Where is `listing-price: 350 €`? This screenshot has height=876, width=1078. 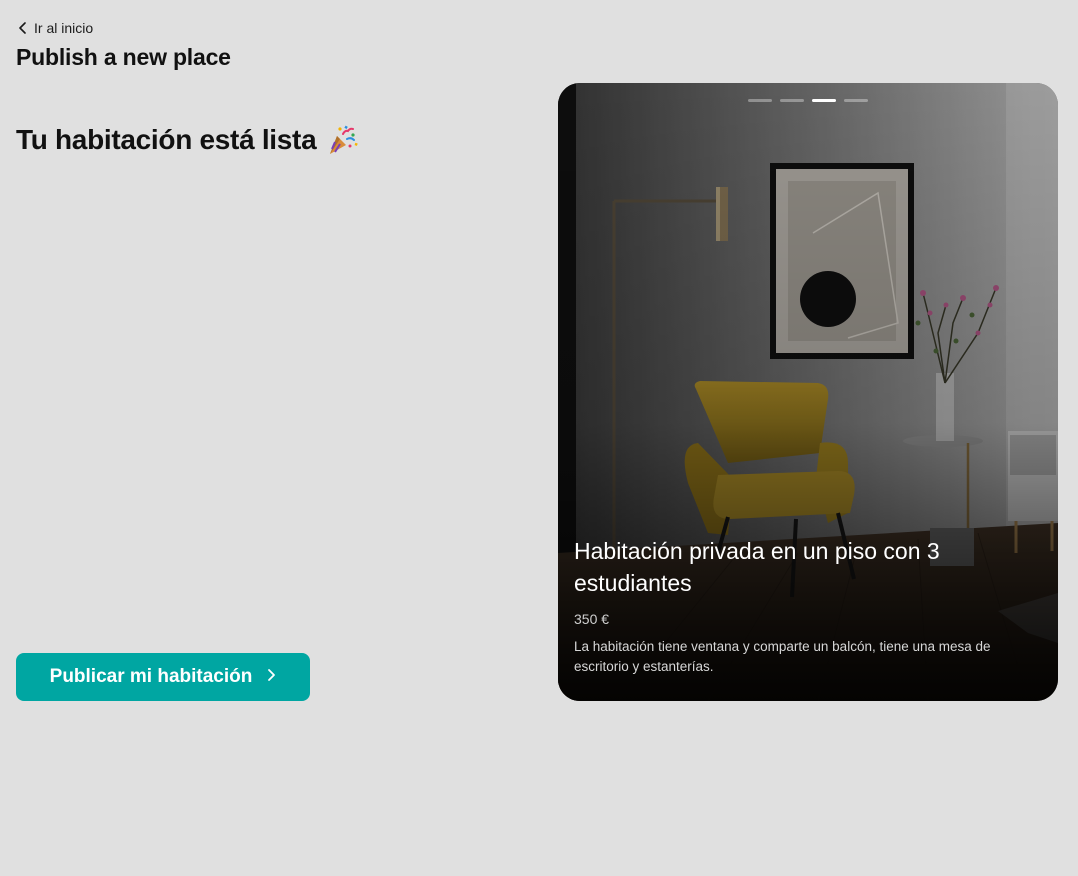 listing-price: 350 € is located at coordinates (592, 619).